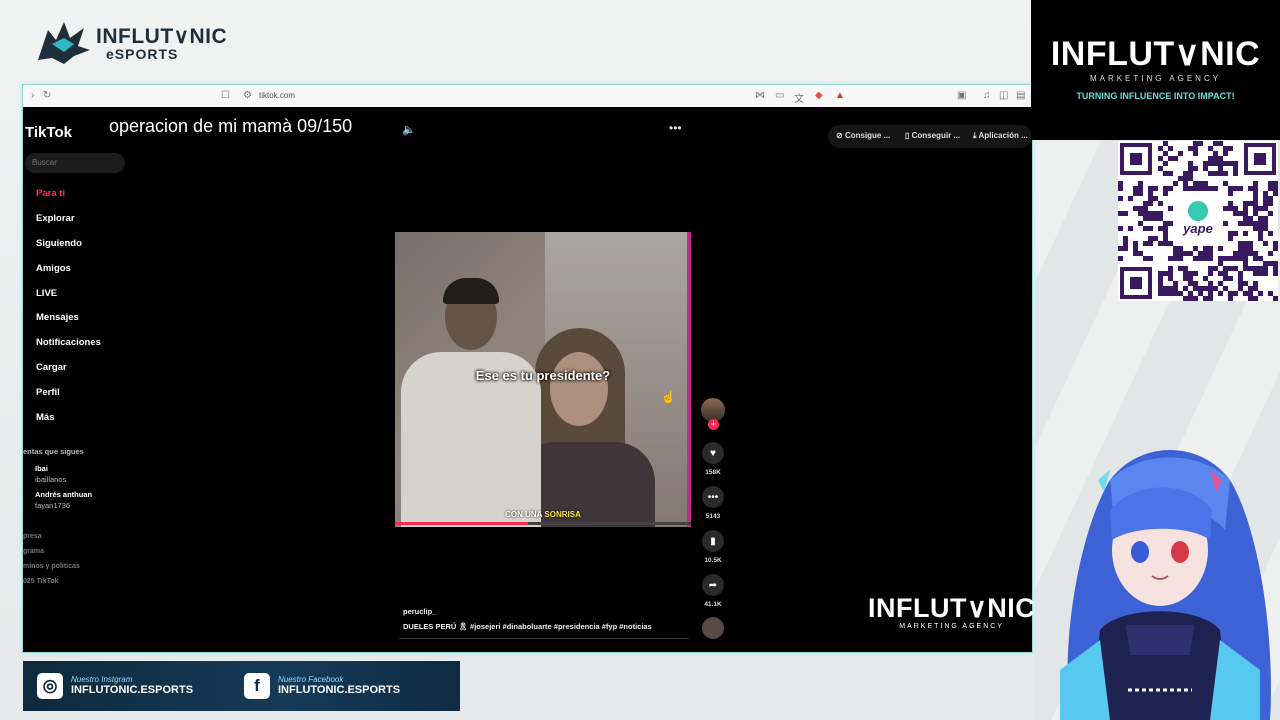 The width and height of the screenshot is (1280, 720). What do you see at coordinates (760, 95) in the screenshot?
I see `extension-icon: ⋈` at bounding box center [760, 95].